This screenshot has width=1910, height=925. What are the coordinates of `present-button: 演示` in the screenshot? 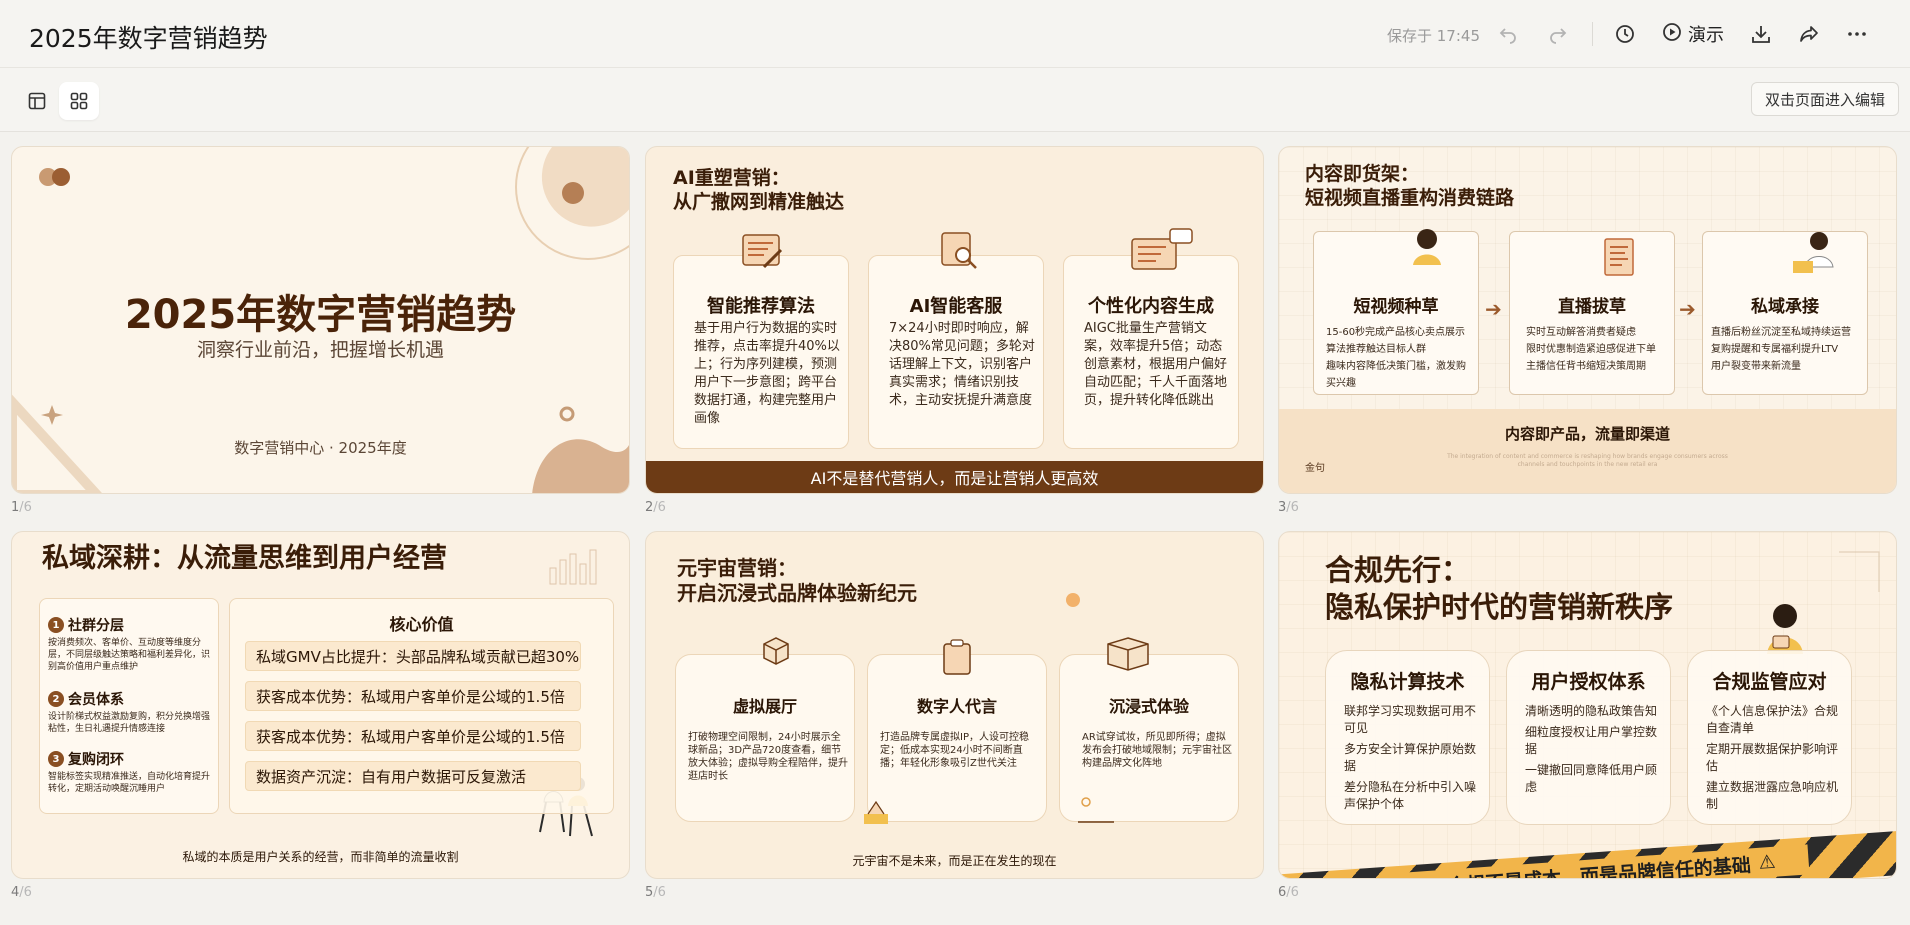 It's located at (1693, 34).